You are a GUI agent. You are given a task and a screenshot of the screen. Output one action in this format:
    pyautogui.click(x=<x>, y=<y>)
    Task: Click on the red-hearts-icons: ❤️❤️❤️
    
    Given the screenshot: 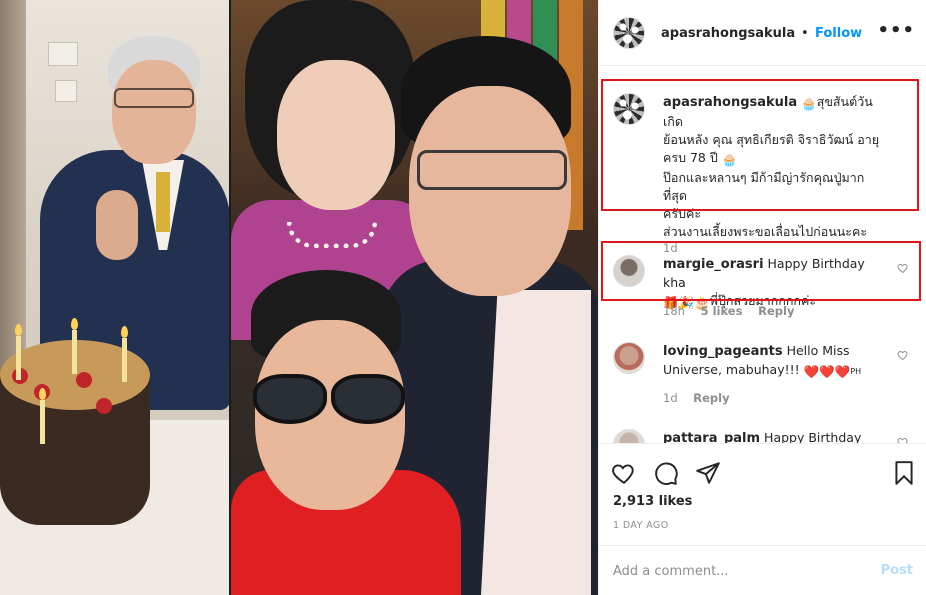 What is the action you would take?
    pyautogui.click(x=827, y=371)
    